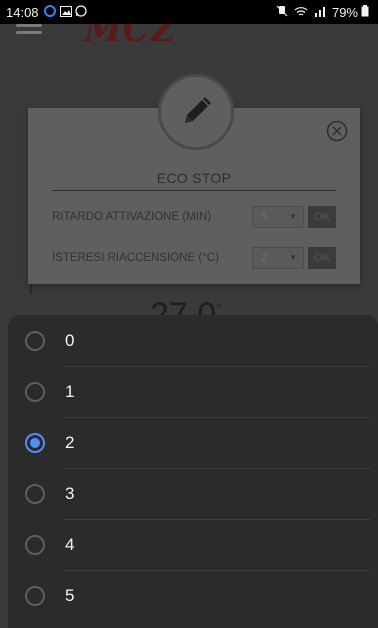 The width and height of the screenshot is (378, 628). What do you see at coordinates (193, 595) in the screenshot?
I see `option-row: 5` at bounding box center [193, 595].